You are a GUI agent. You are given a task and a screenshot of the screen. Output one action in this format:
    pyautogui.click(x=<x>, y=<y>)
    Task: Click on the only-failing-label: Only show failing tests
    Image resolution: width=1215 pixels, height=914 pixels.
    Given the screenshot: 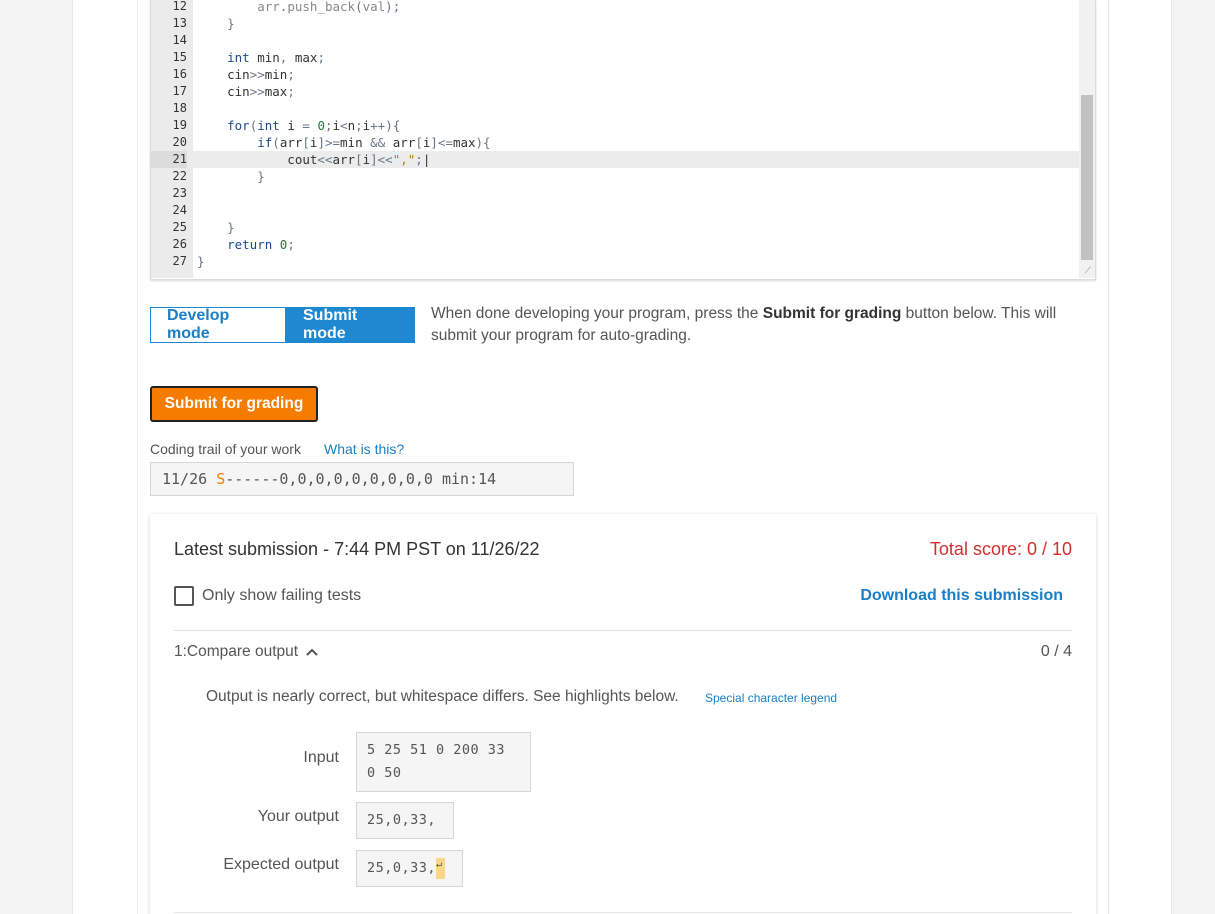 What is the action you would take?
    pyautogui.click(x=282, y=595)
    